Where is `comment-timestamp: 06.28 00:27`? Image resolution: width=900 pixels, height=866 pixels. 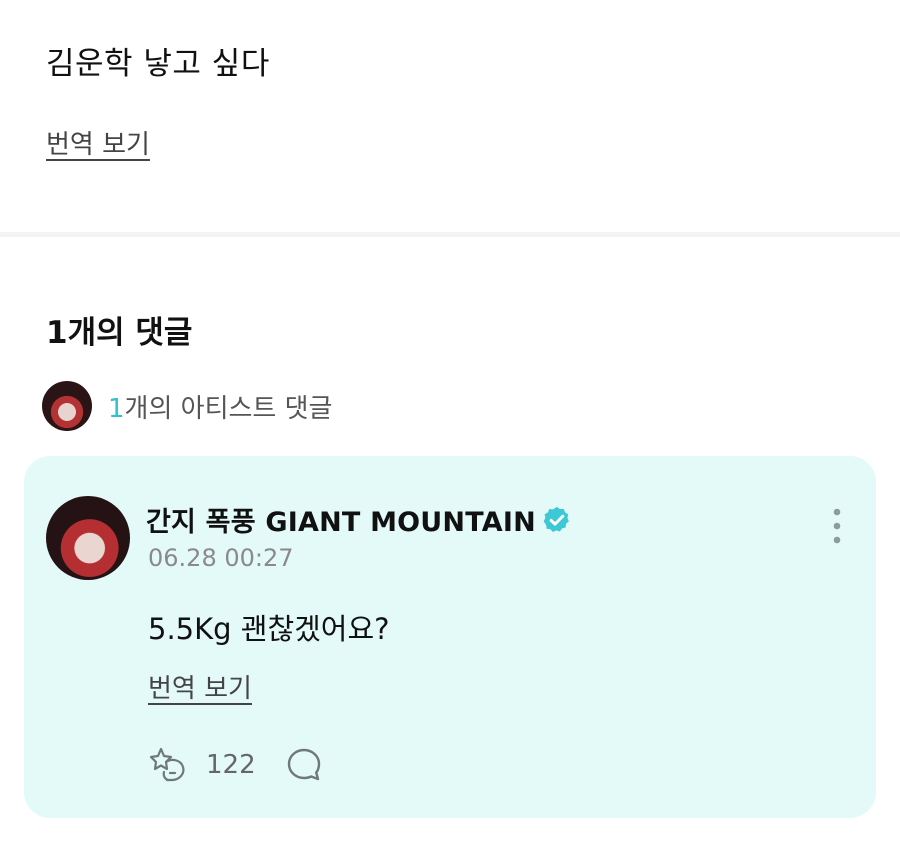 comment-timestamp: 06.28 00:27 is located at coordinates (221, 558).